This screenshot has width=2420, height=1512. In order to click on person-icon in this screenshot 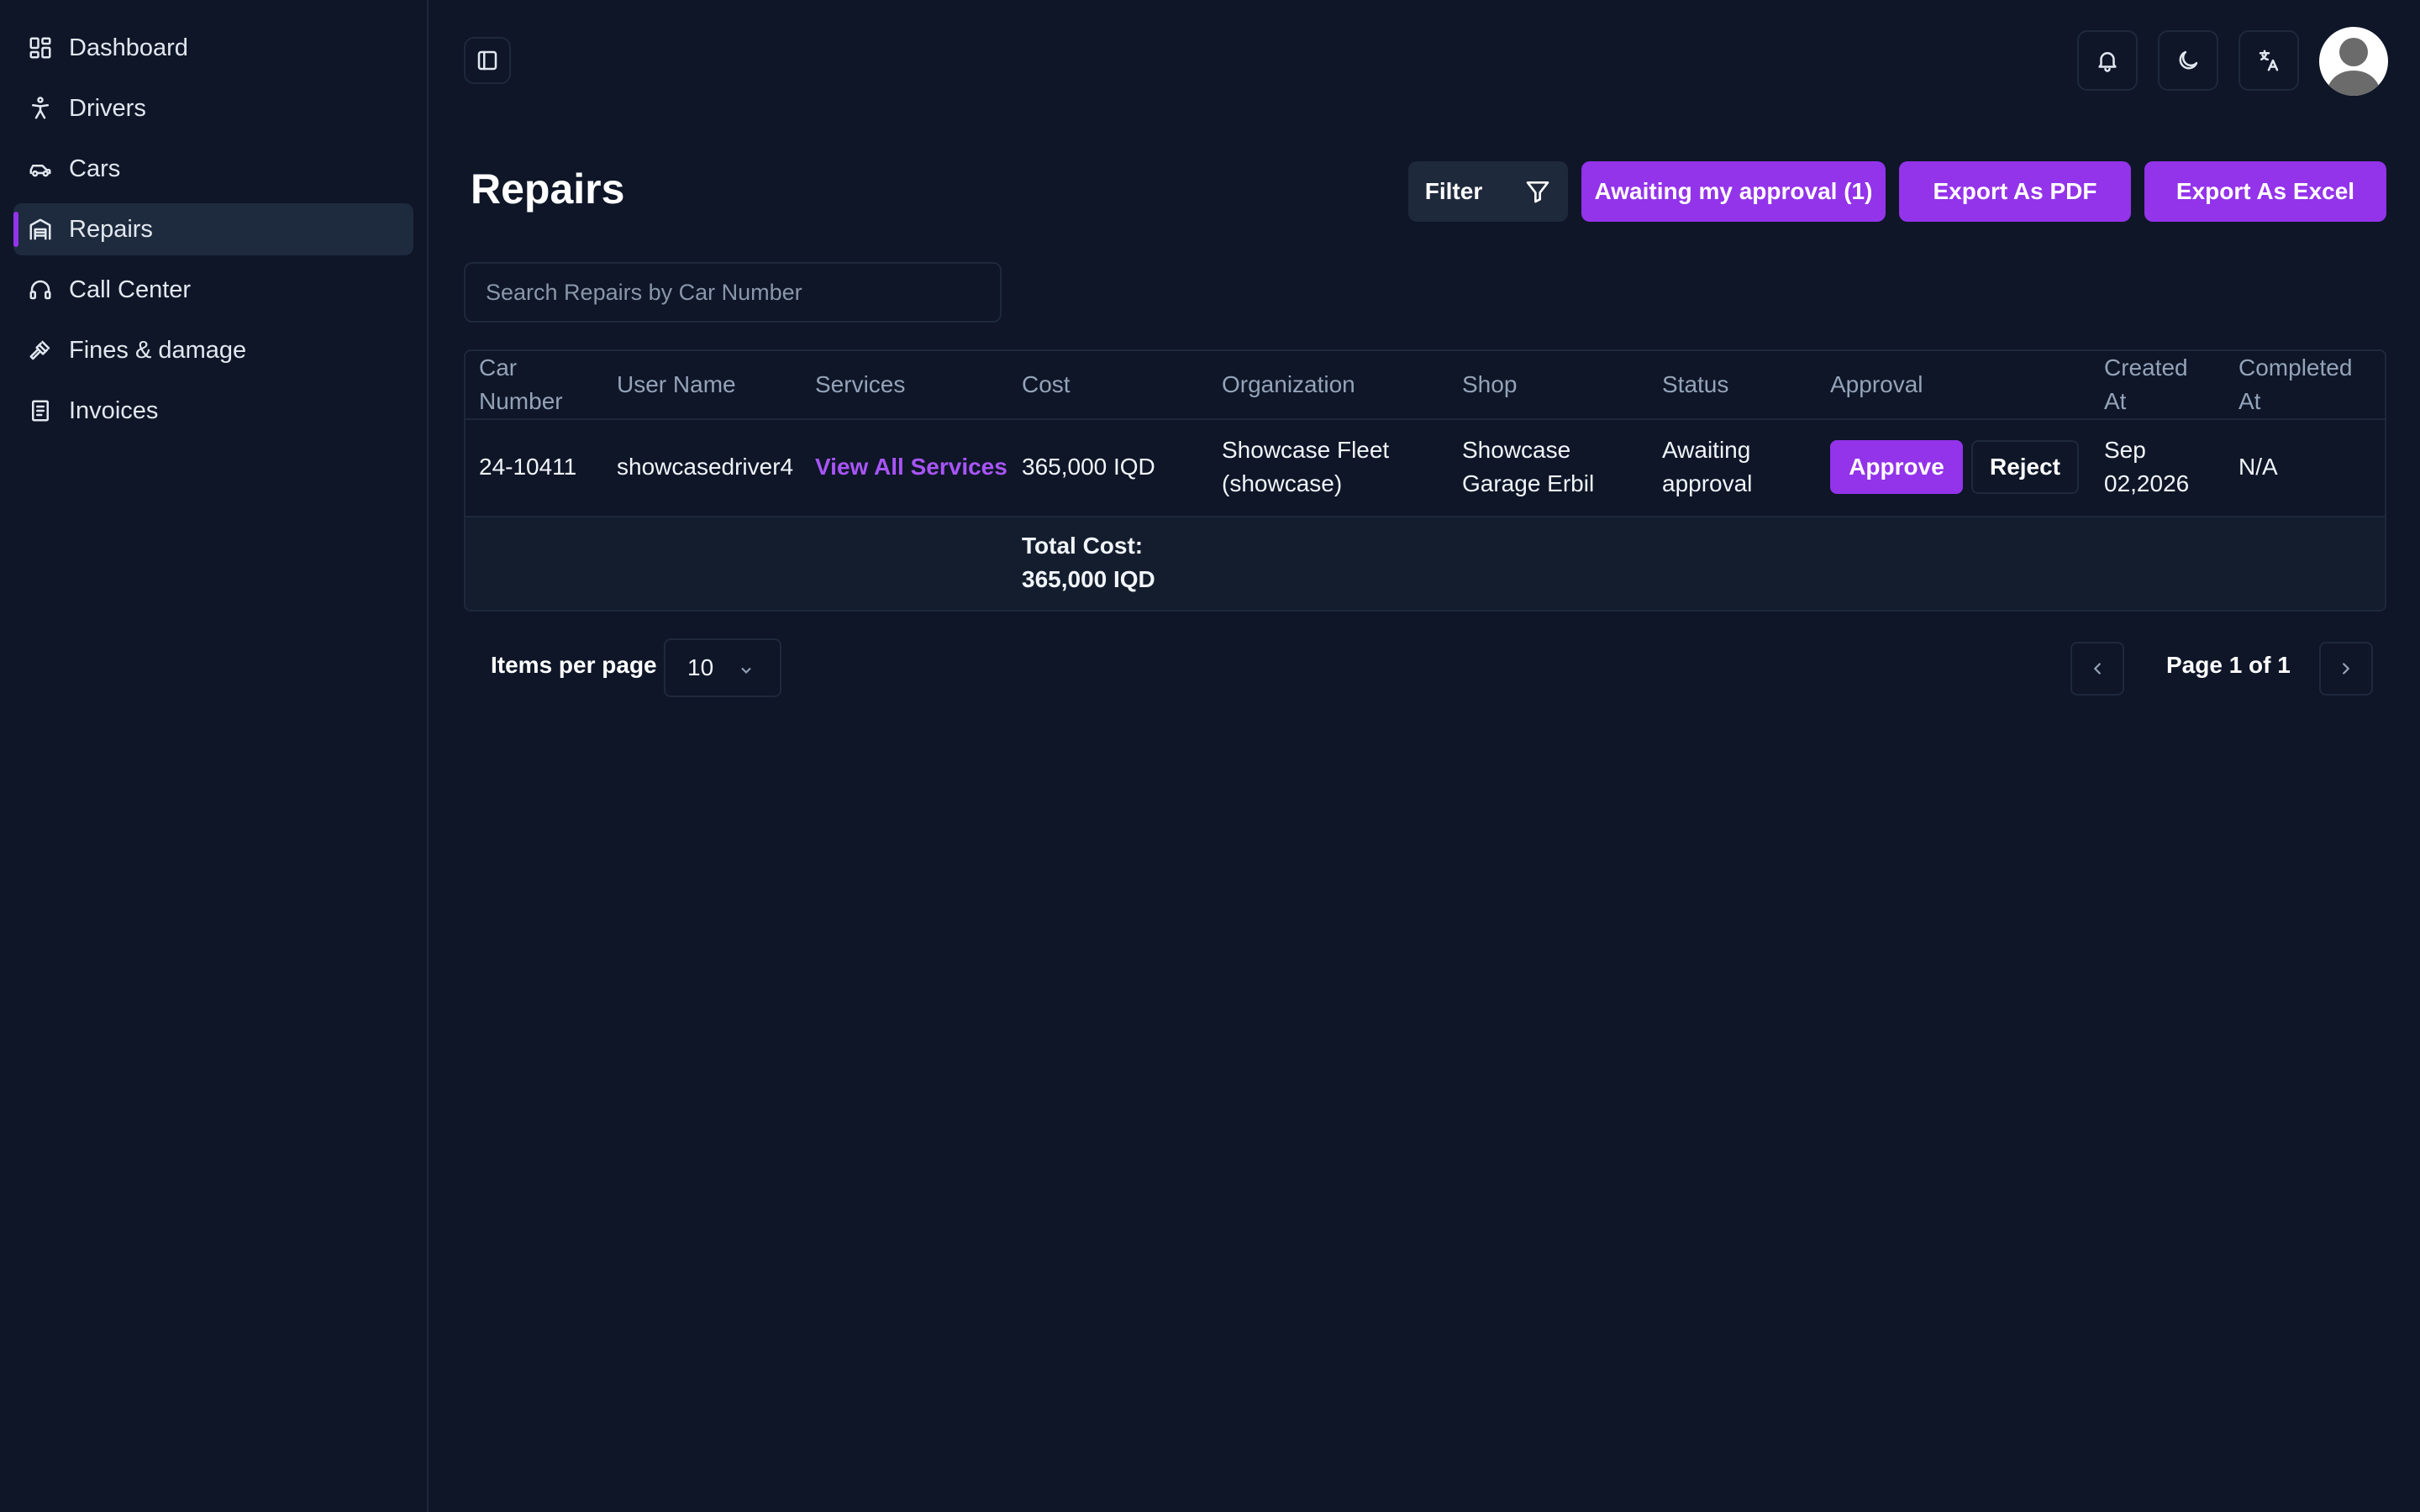, I will do `click(40, 108)`.